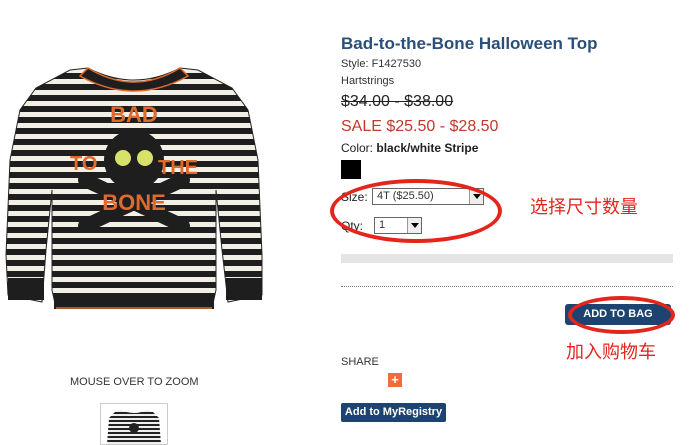 This screenshot has width=697, height=445. Describe the element at coordinates (134, 114) in the screenshot. I see `print-text-bad: BAD` at that location.